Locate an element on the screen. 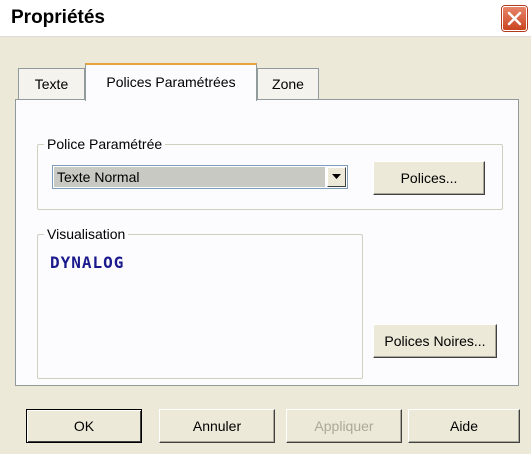 This screenshot has width=531, height=454. police-parametree-legend: Police Paramétrée is located at coordinates (105, 144).